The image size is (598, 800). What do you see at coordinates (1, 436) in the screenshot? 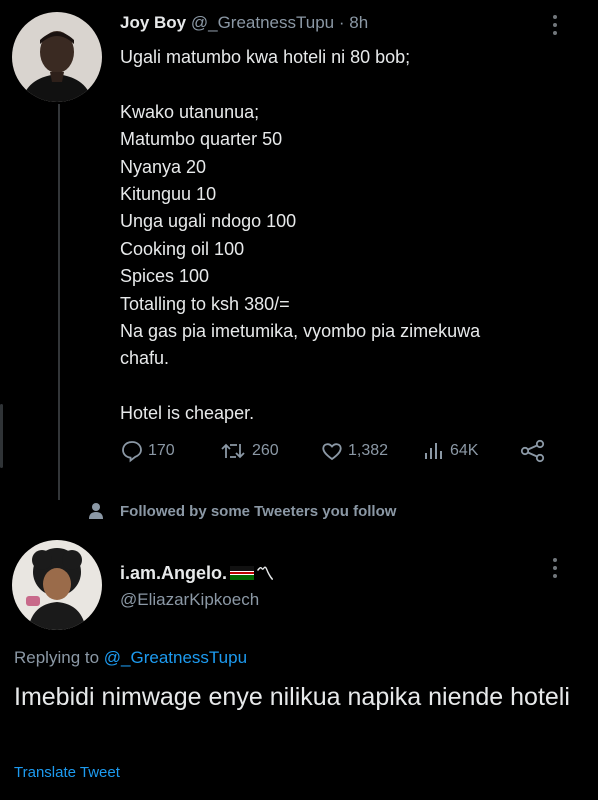
I see `scroll-edge` at bounding box center [1, 436].